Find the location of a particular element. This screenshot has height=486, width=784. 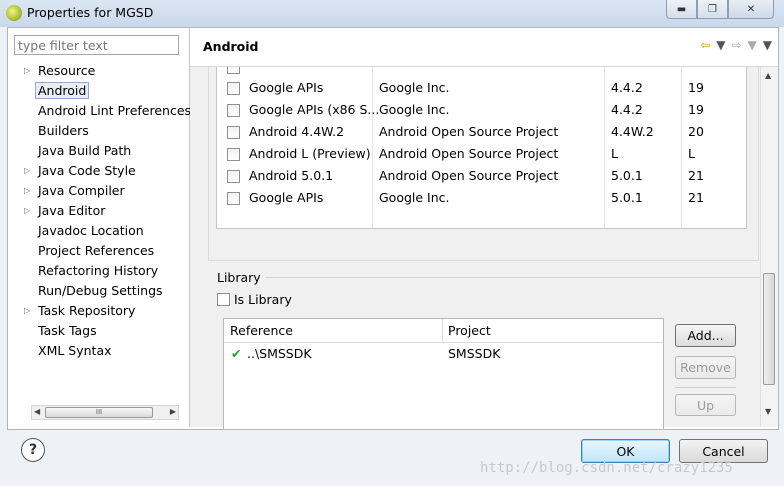

scroll-left-icon: ◀ is located at coordinates (37, 411).